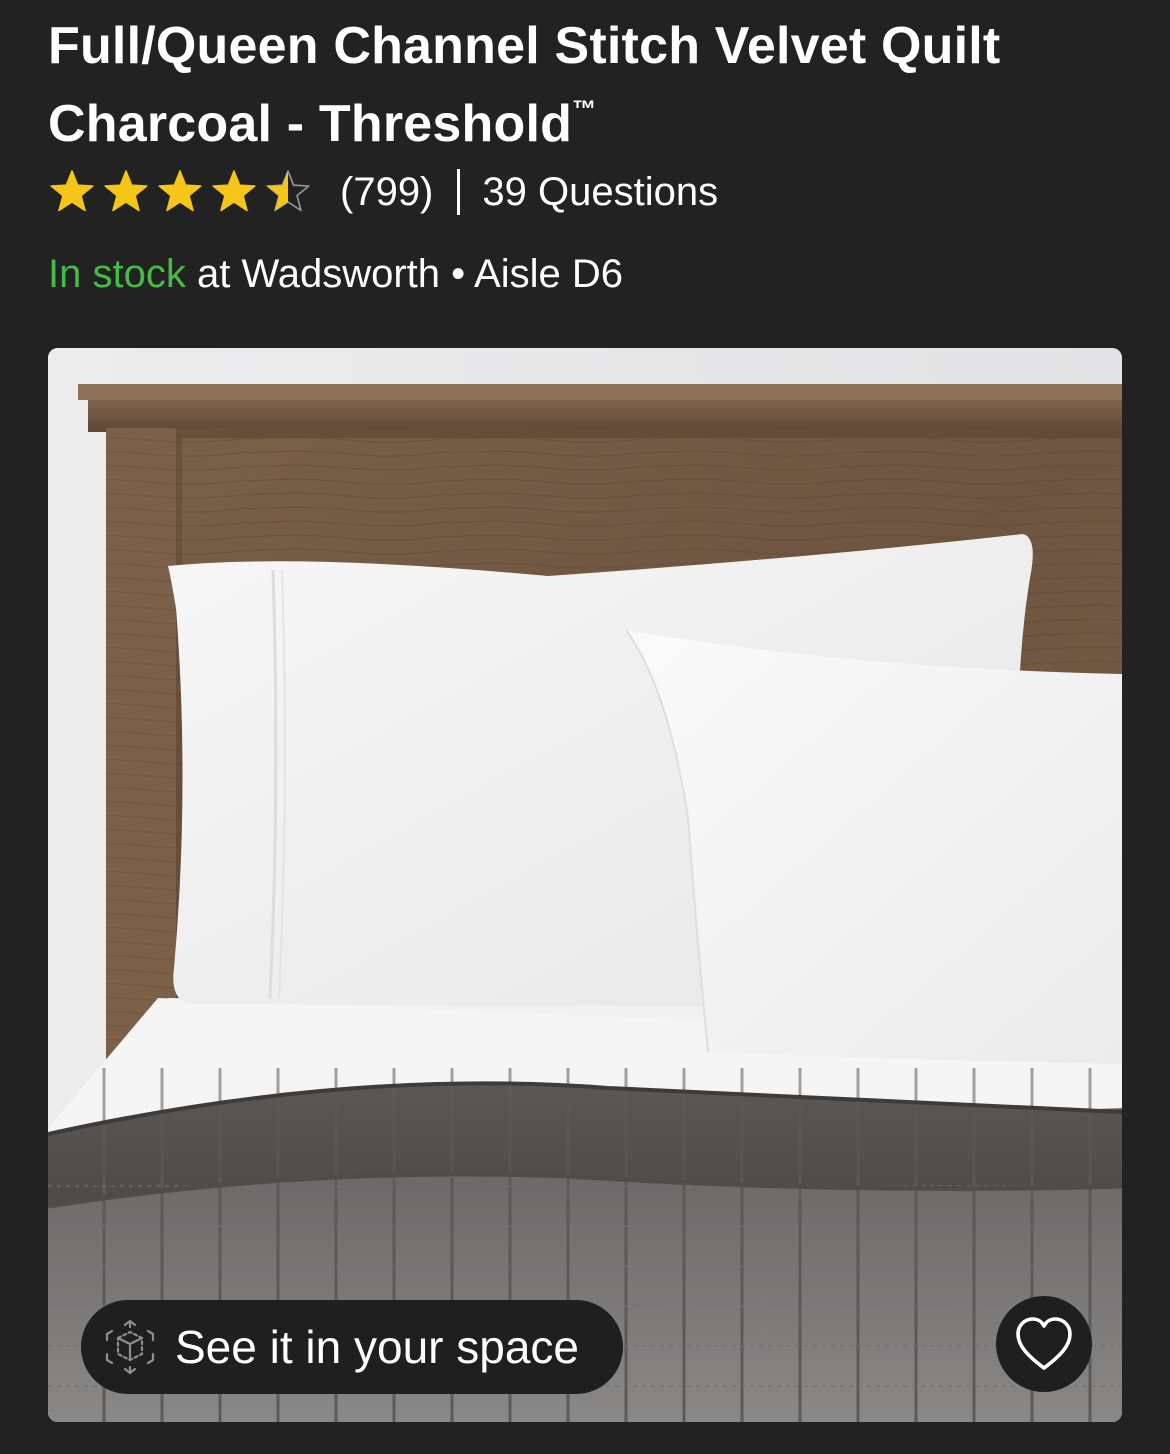  I want to click on availability-row: In stock at Wadsworth • Aisle D6, so click(335, 274).